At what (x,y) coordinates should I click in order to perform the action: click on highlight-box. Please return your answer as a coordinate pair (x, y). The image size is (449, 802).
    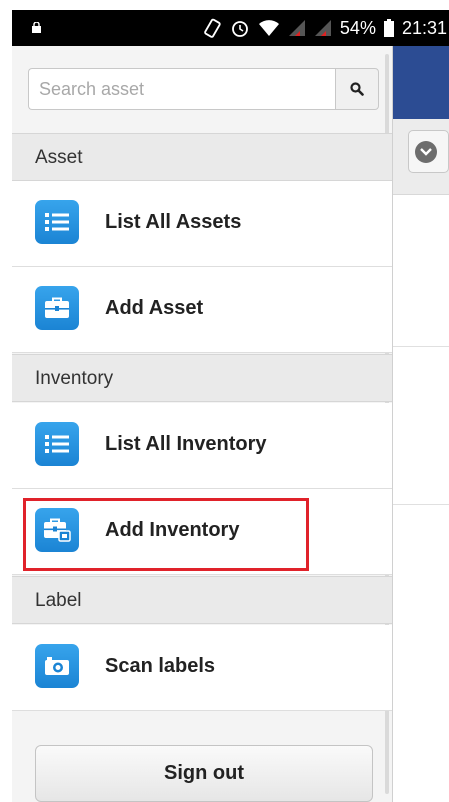
    Looking at the image, I should click on (166, 534).